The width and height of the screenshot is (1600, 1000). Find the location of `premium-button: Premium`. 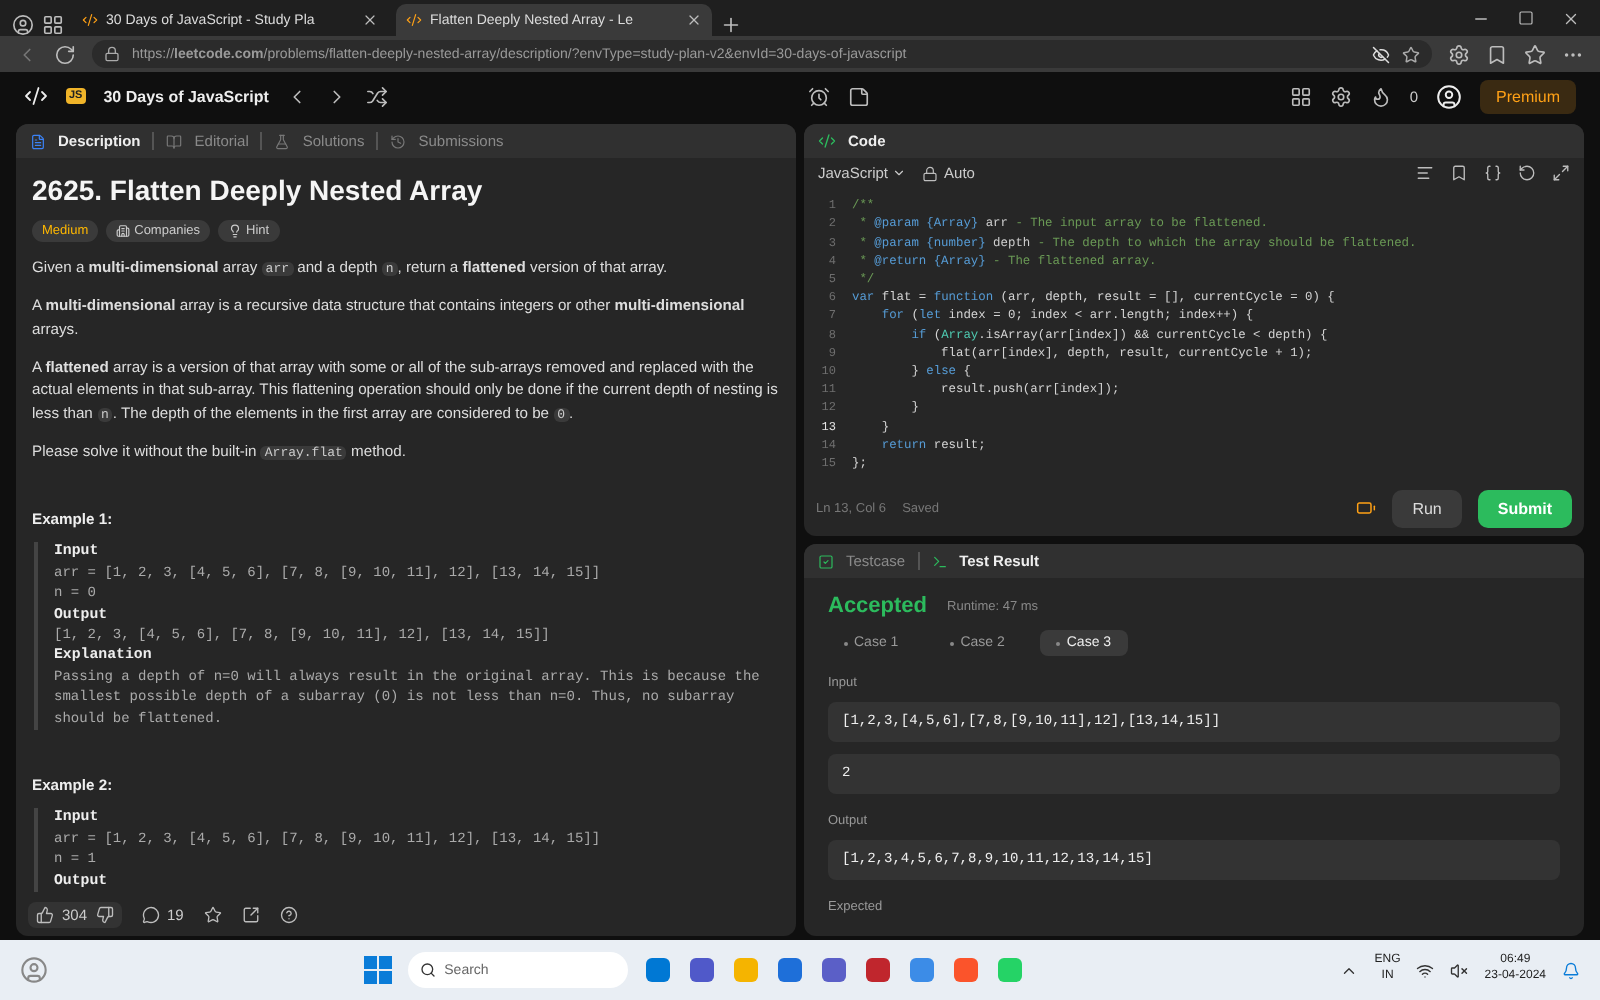

premium-button: Premium is located at coordinates (1528, 96).